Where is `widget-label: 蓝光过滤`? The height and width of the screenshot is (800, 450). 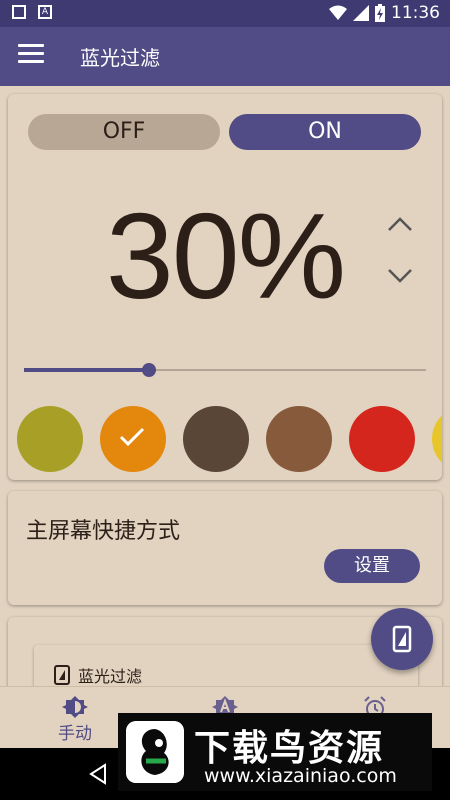 widget-label: 蓝光过滤 is located at coordinates (110, 676).